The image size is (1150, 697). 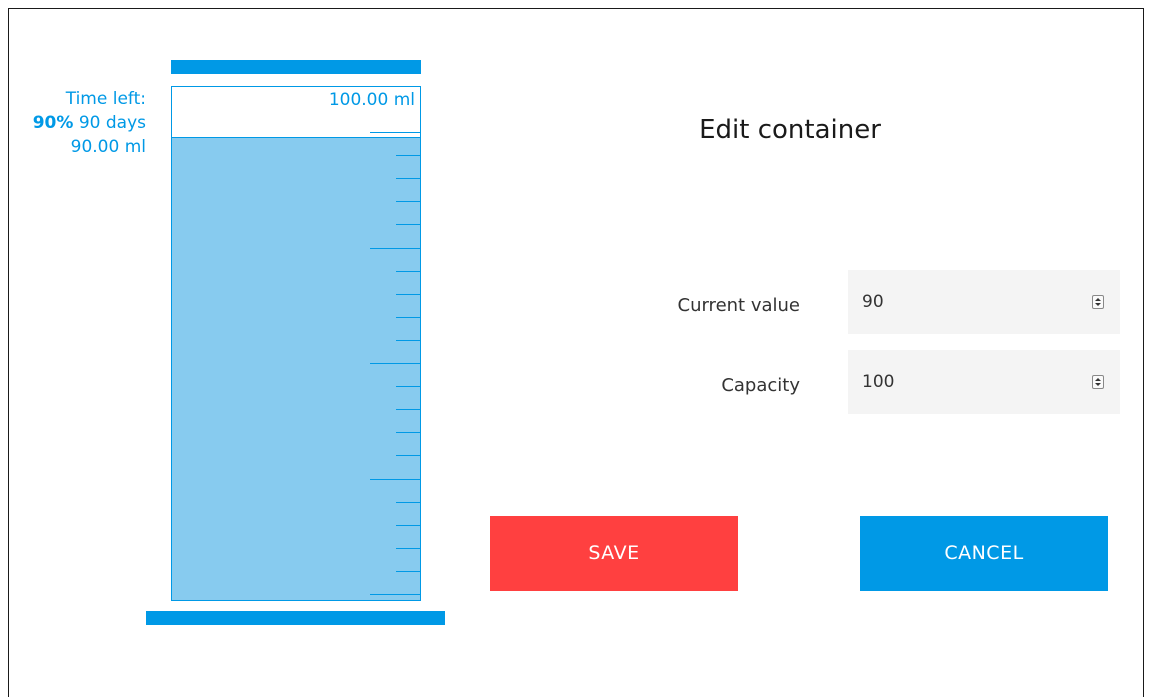 What do you see at coordinates (296, 67) in the screenshot?
I see `container-cap` at bounding box center [296, 67].